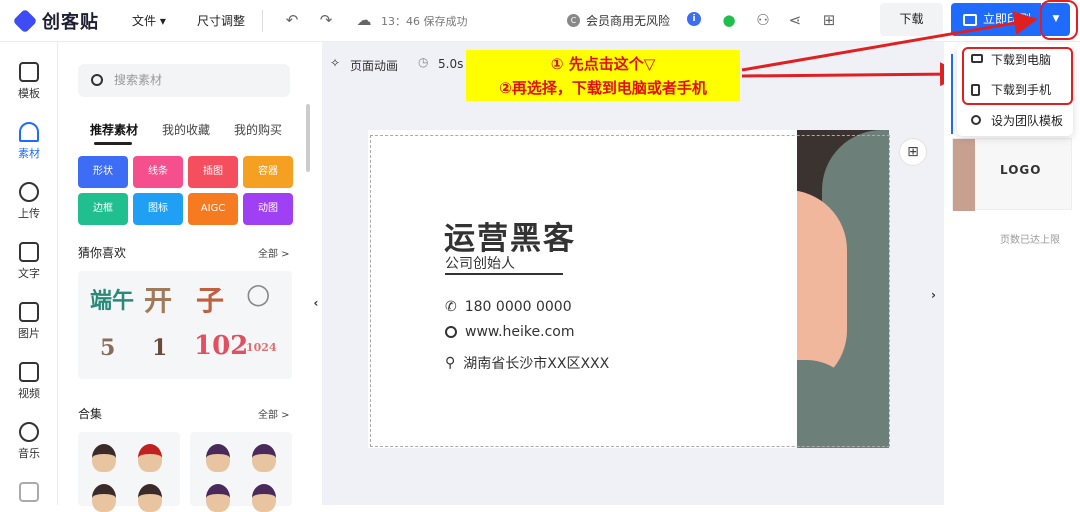 This screenshot has height=512, width=1080. What do you see at coordinates (29, 132) in the screenshot?
I see `material-icon` at bounding box center [29, 132].